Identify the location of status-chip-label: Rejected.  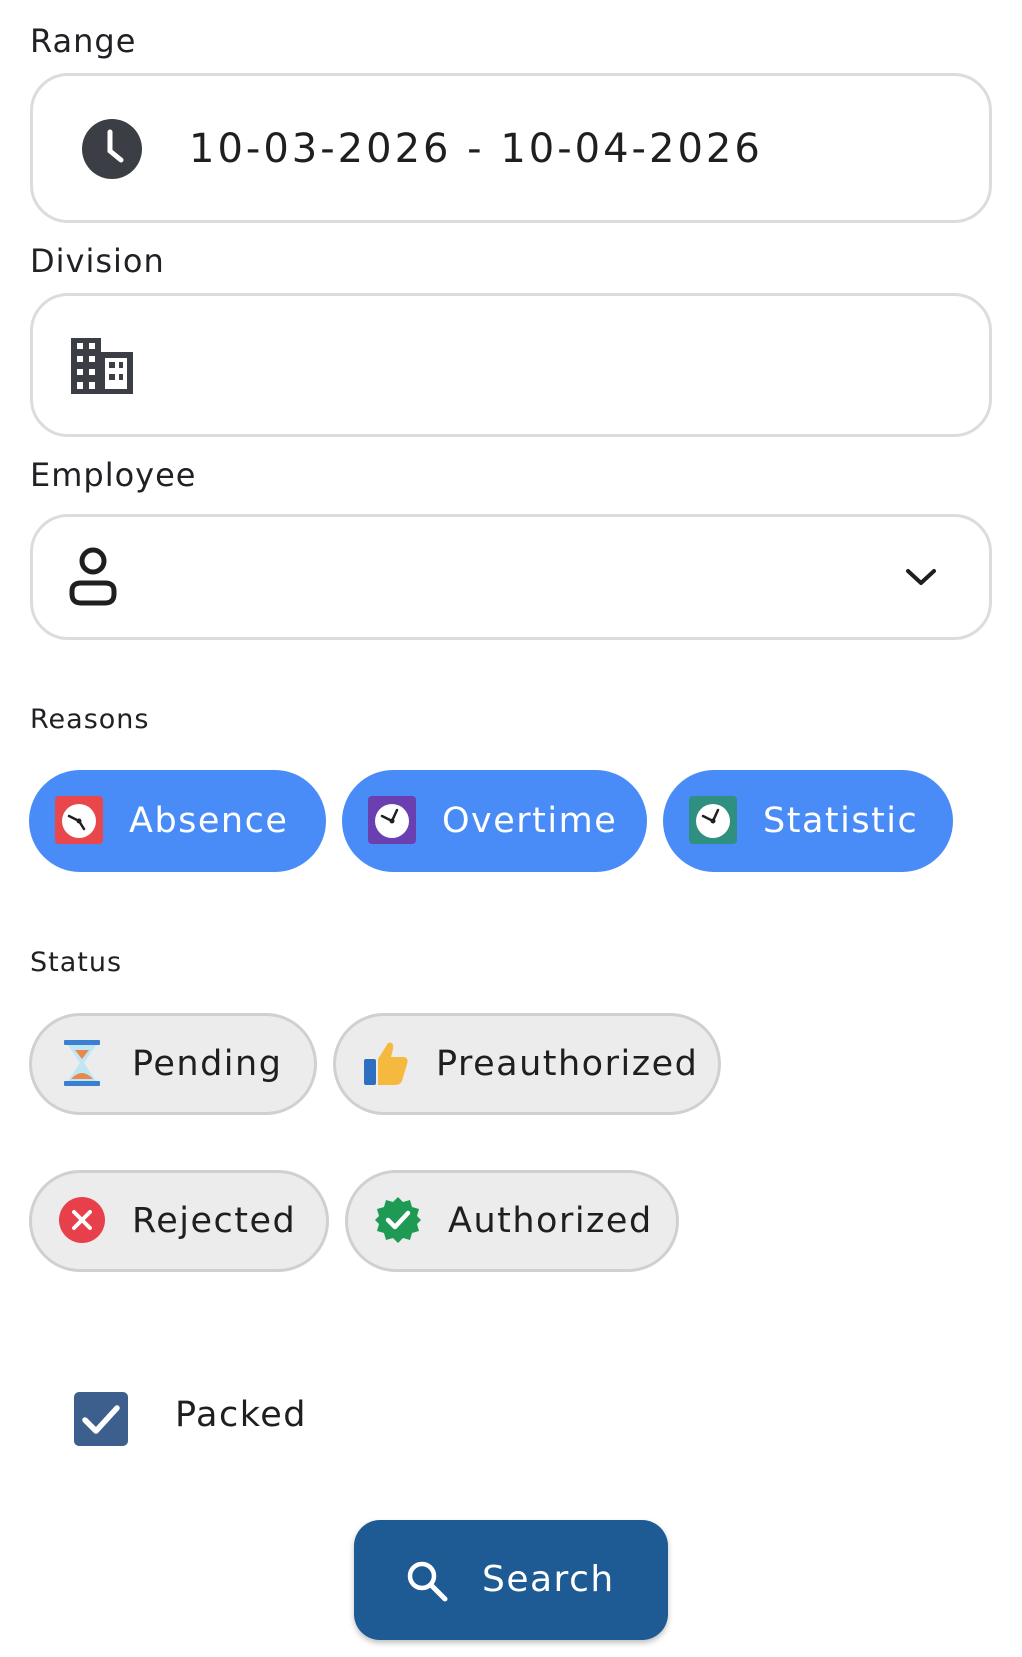
(214, 1221).